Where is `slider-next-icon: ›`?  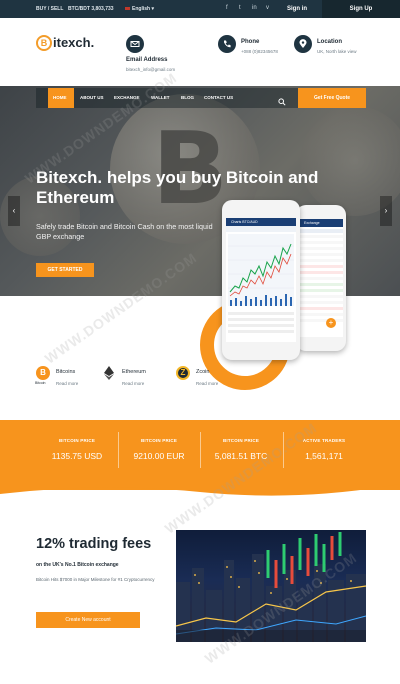 slider-next-icon: › is located at coordinates (386, 211).